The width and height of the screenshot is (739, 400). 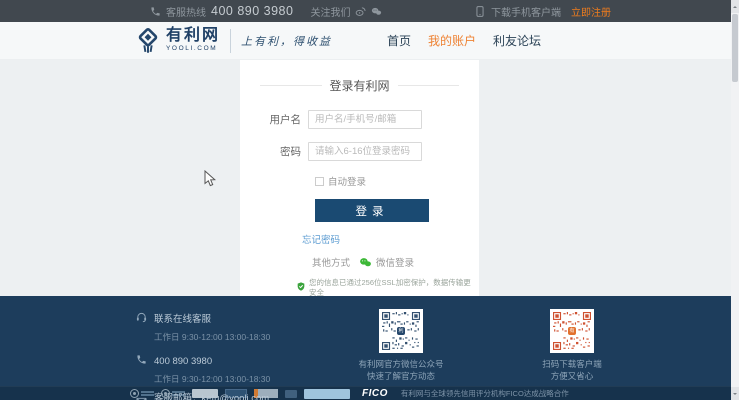 I want to click on hotline-group: 客服热线 400 890 3980 关注我们, so click(x=266, y=11).